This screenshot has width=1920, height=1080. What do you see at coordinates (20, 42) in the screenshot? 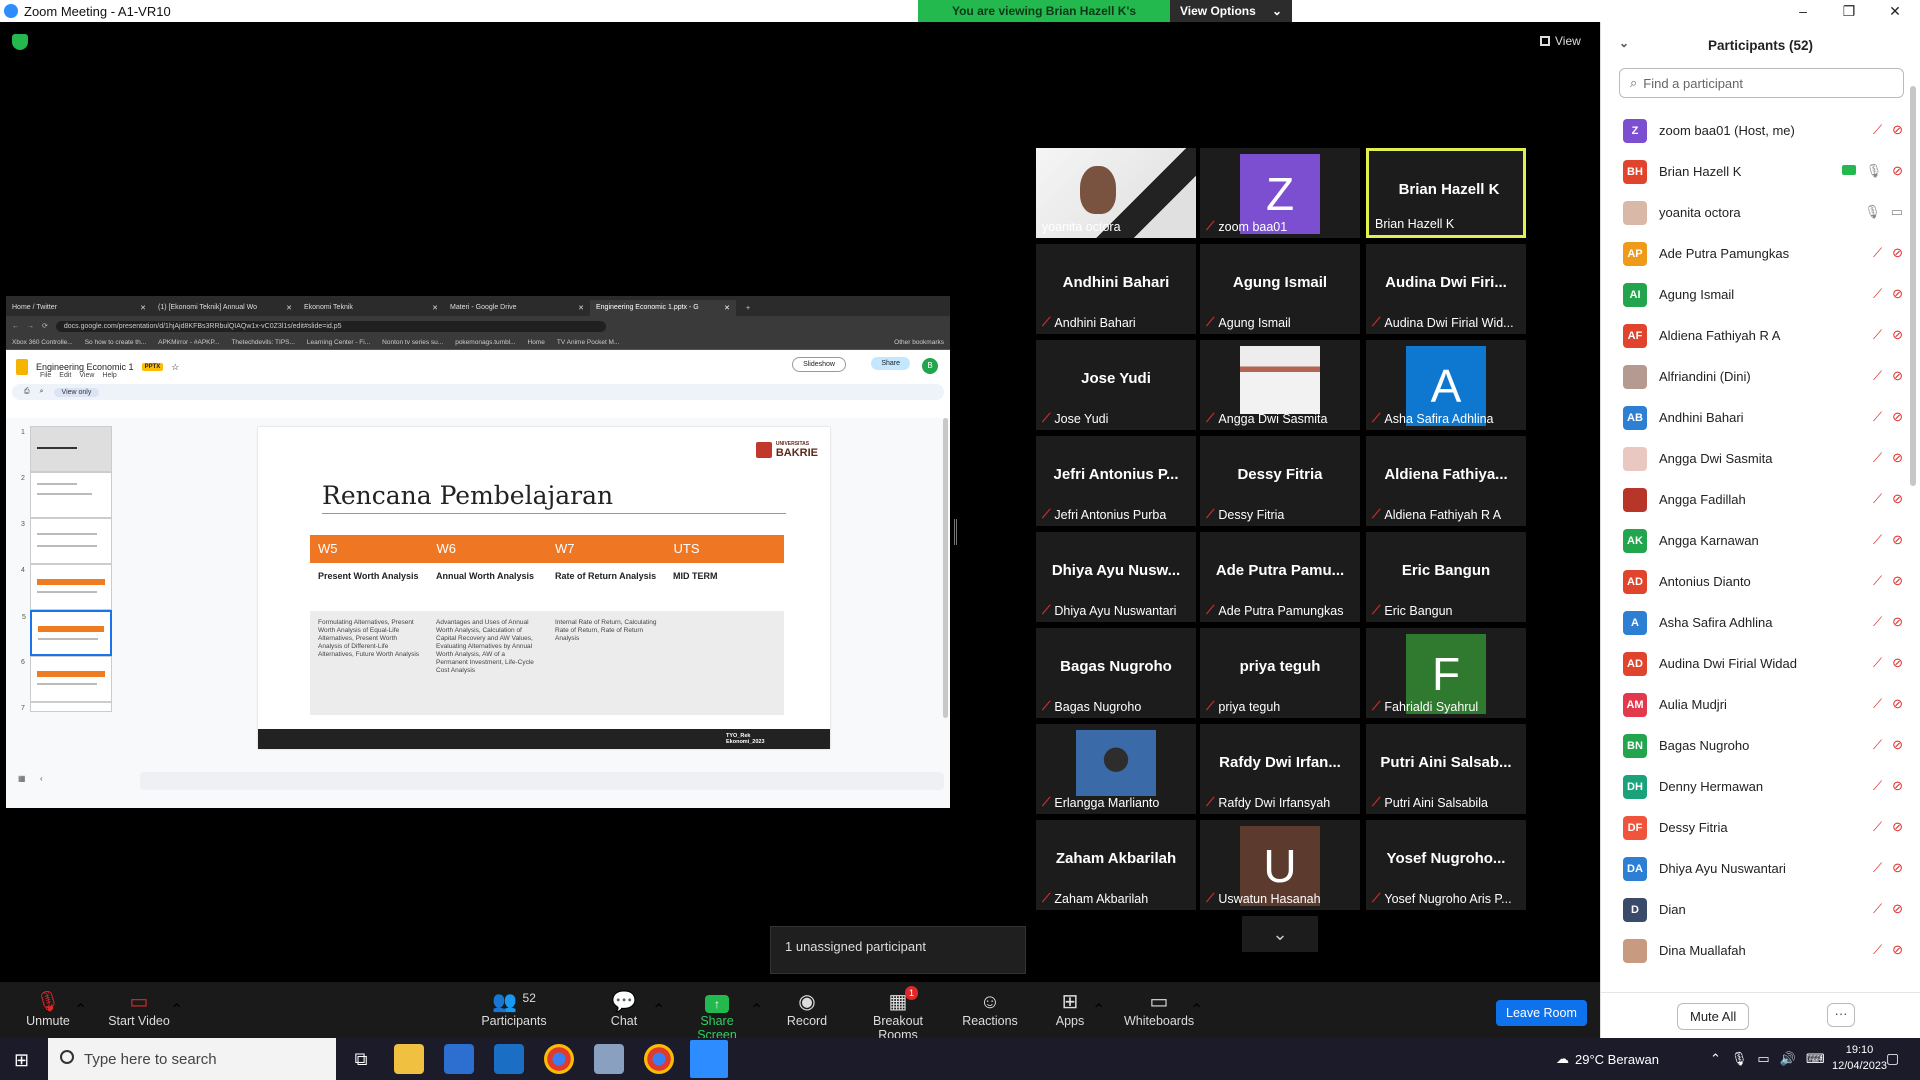
I see `security-shield-icon` at bounding box center [20, 42].